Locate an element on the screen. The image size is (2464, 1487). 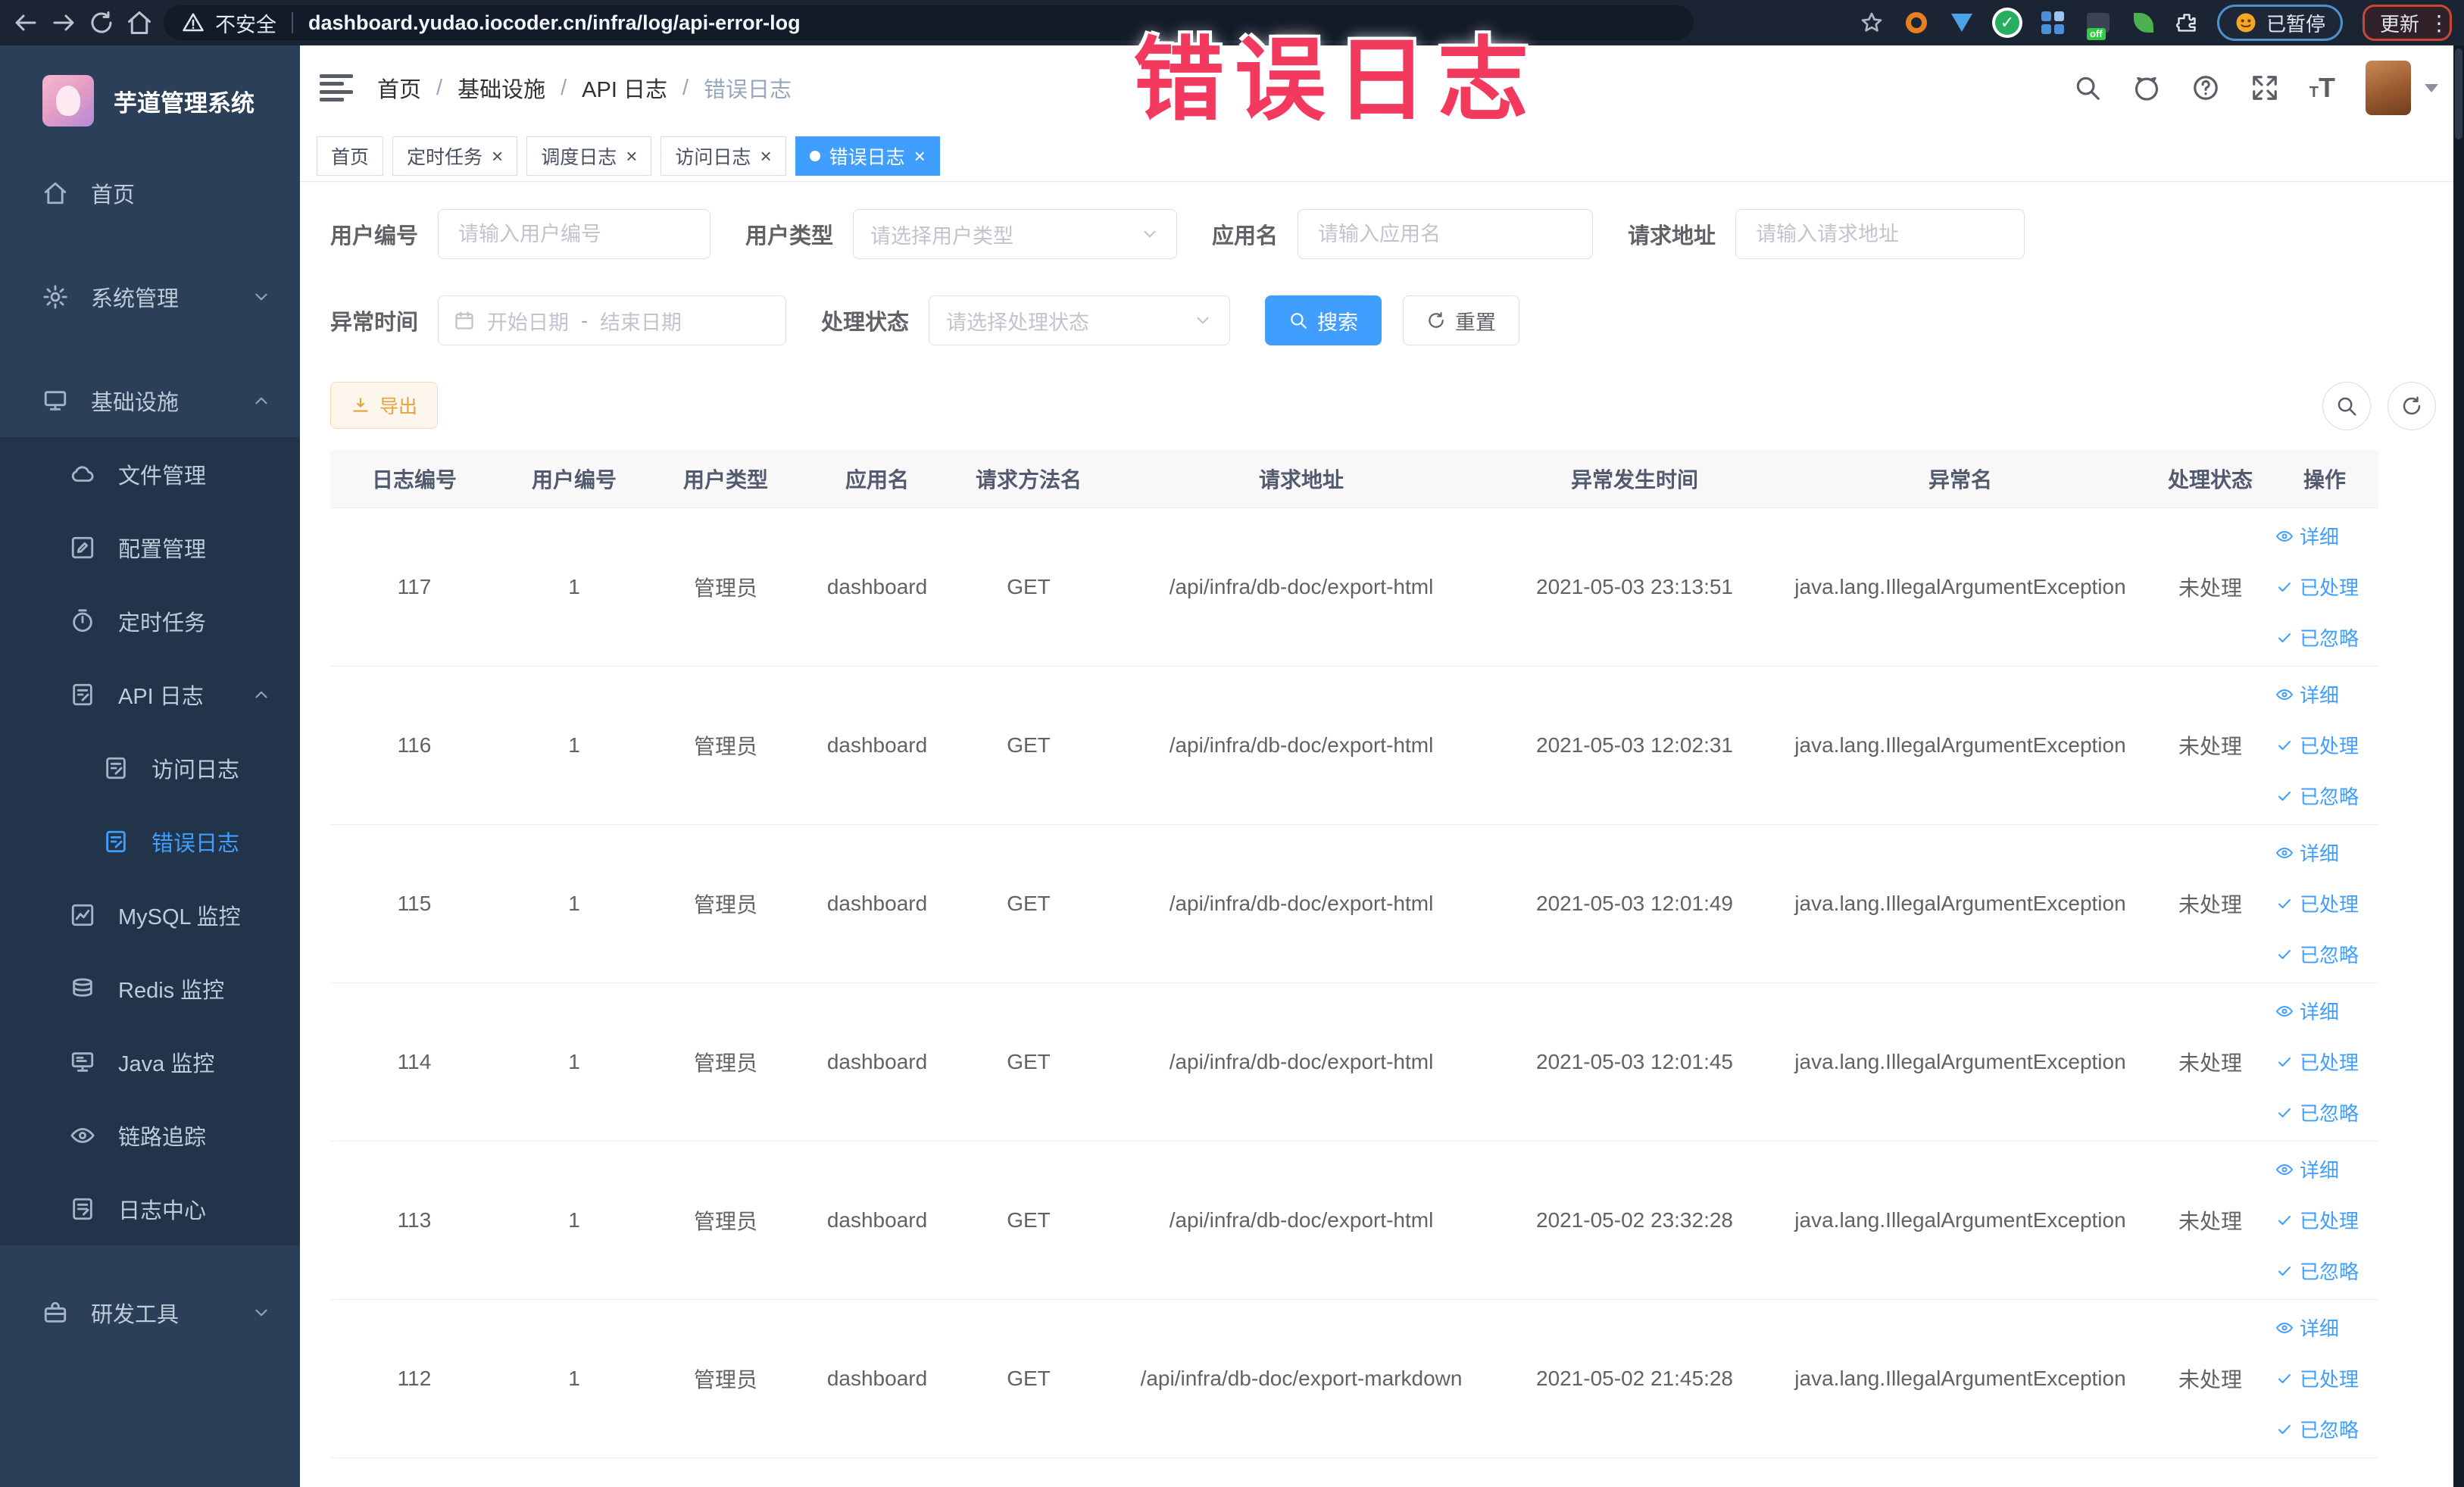
tab-定时任务: 定时任务 × is located at coordinates (455, 156).